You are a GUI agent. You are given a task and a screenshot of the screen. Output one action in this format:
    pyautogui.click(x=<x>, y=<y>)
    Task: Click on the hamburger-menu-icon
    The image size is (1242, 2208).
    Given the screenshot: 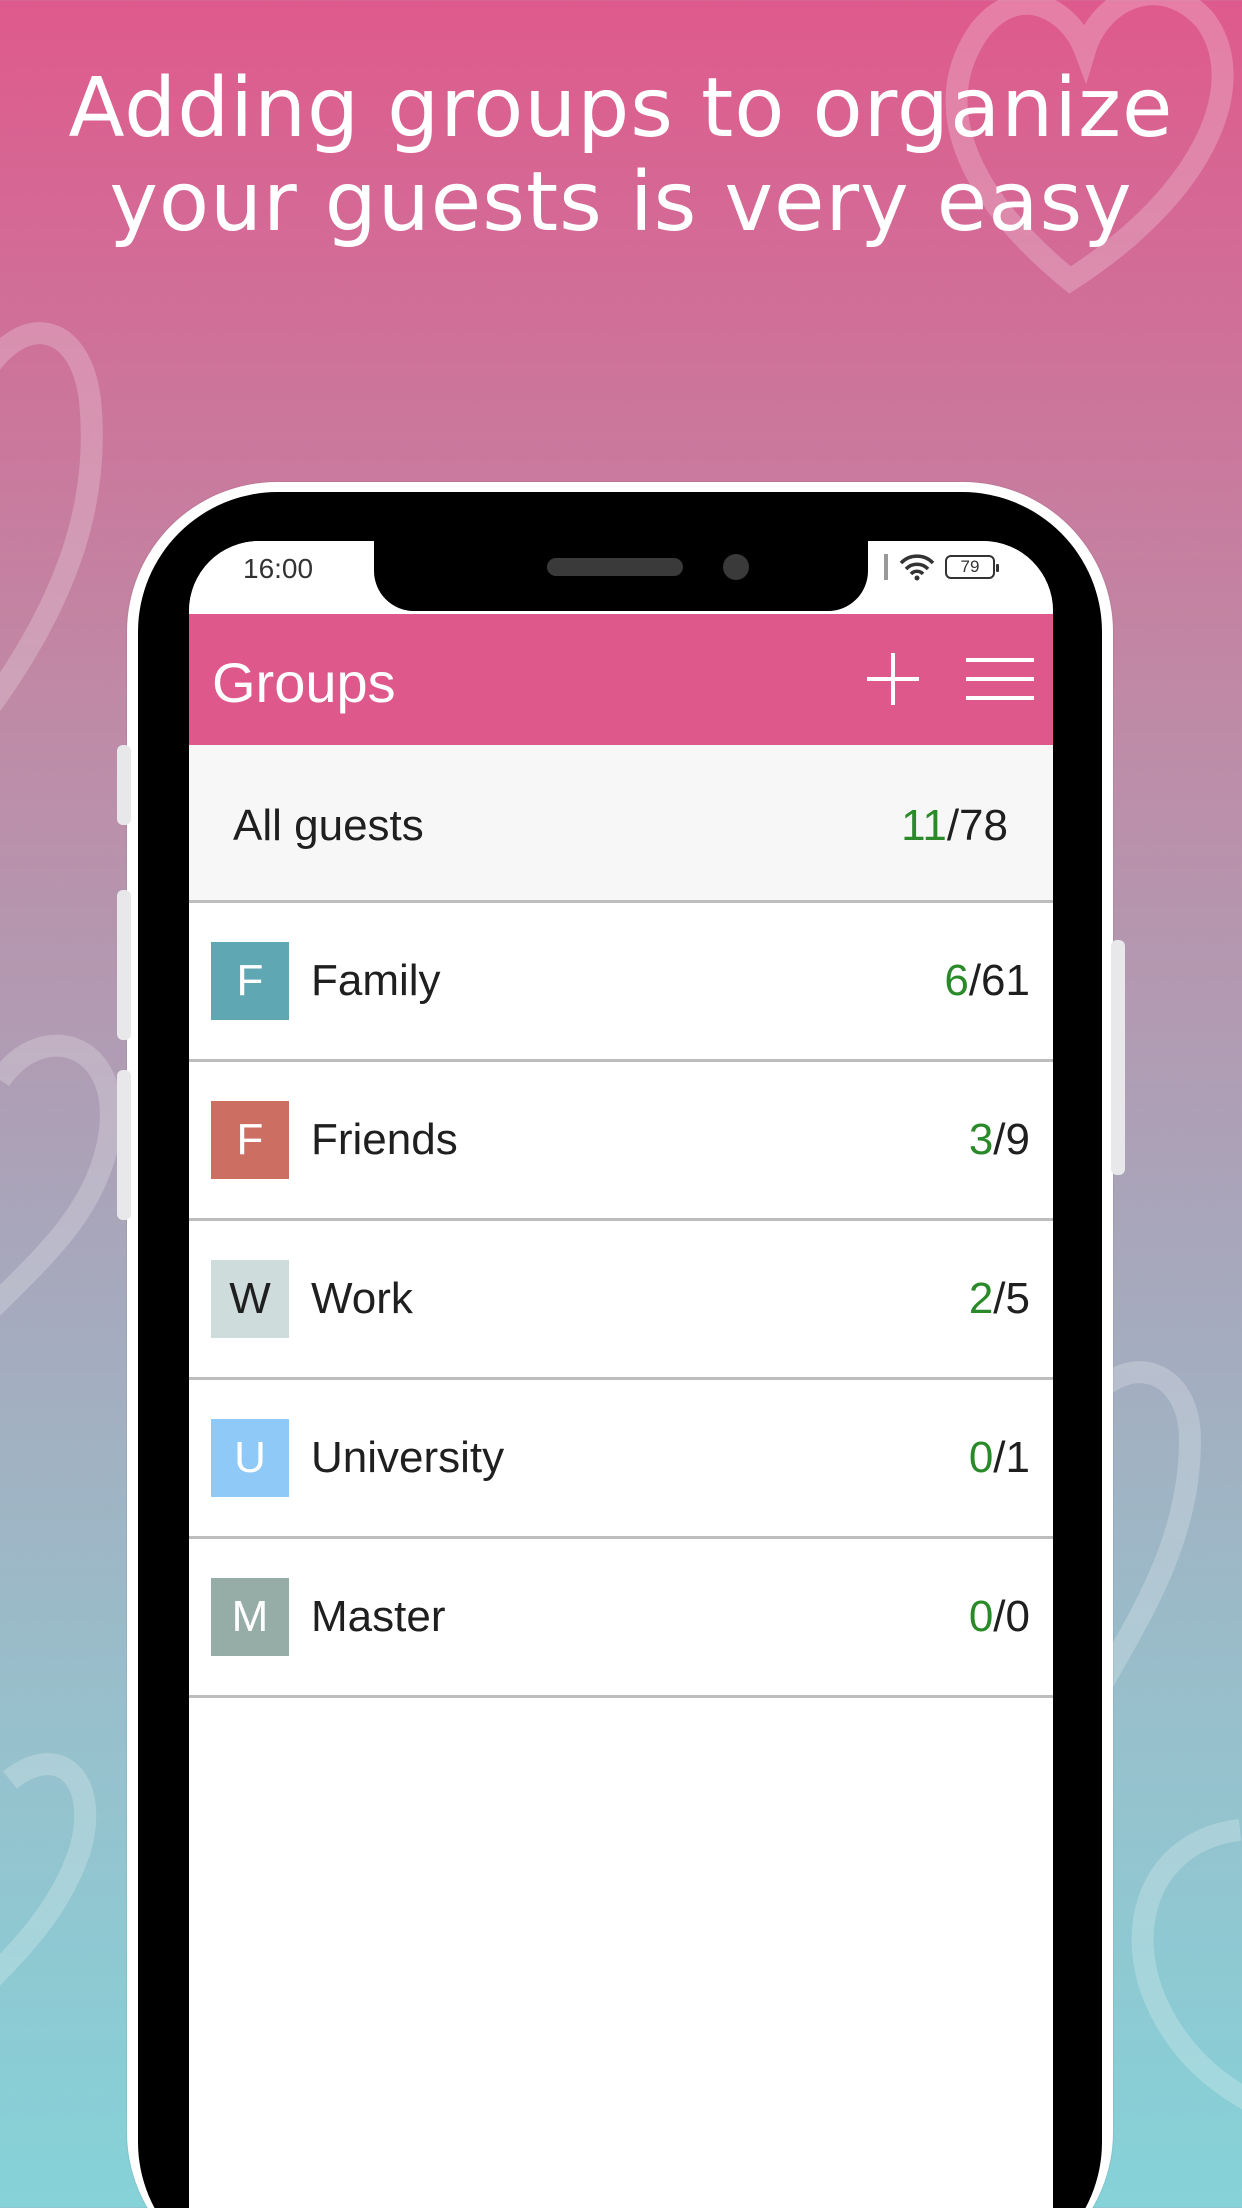 What is the action you would take?
    pyautogui.click(x=1000, y=679)
    